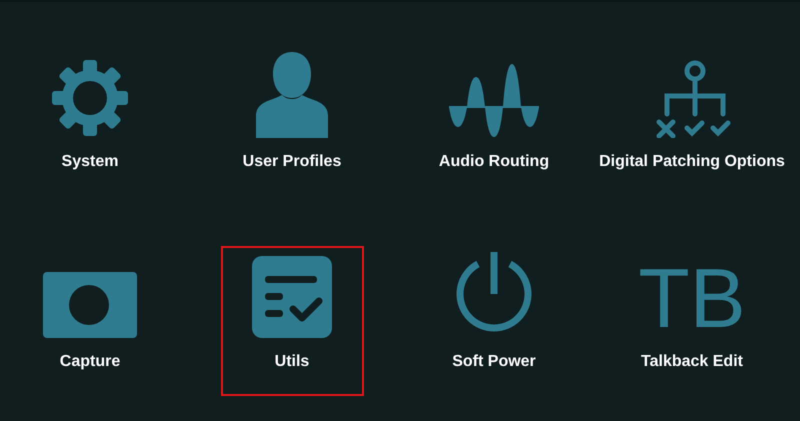  Describe the element at coordinates (692, 362) in the screenshot. I see `tile-label: Talkback Edit` at that location.